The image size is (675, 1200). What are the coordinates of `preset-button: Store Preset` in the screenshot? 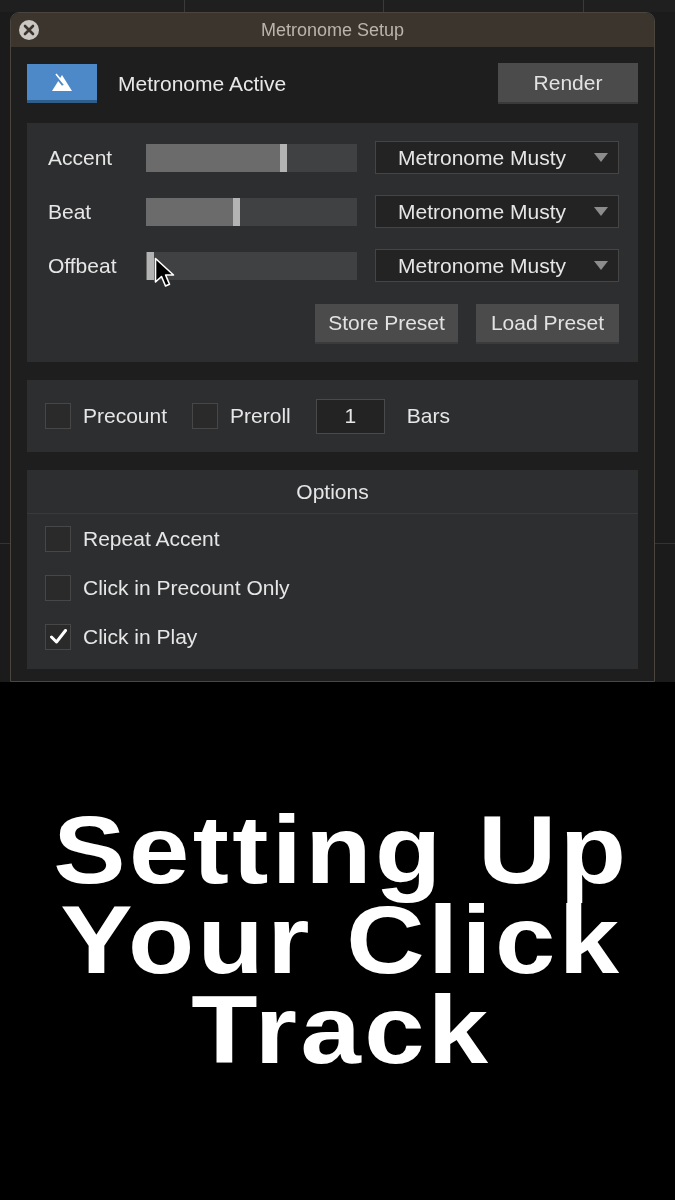 It's located at (386, 324).